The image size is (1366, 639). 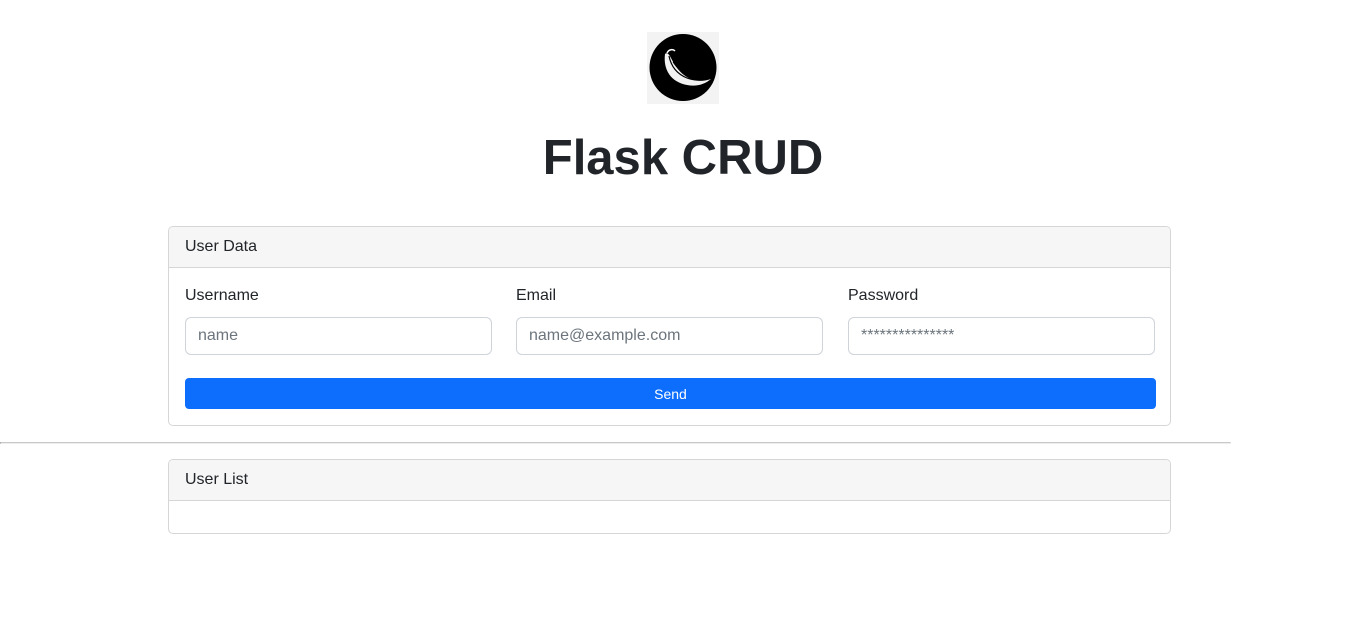 I want to click on password-label: Password, so click(x=883, y=295).